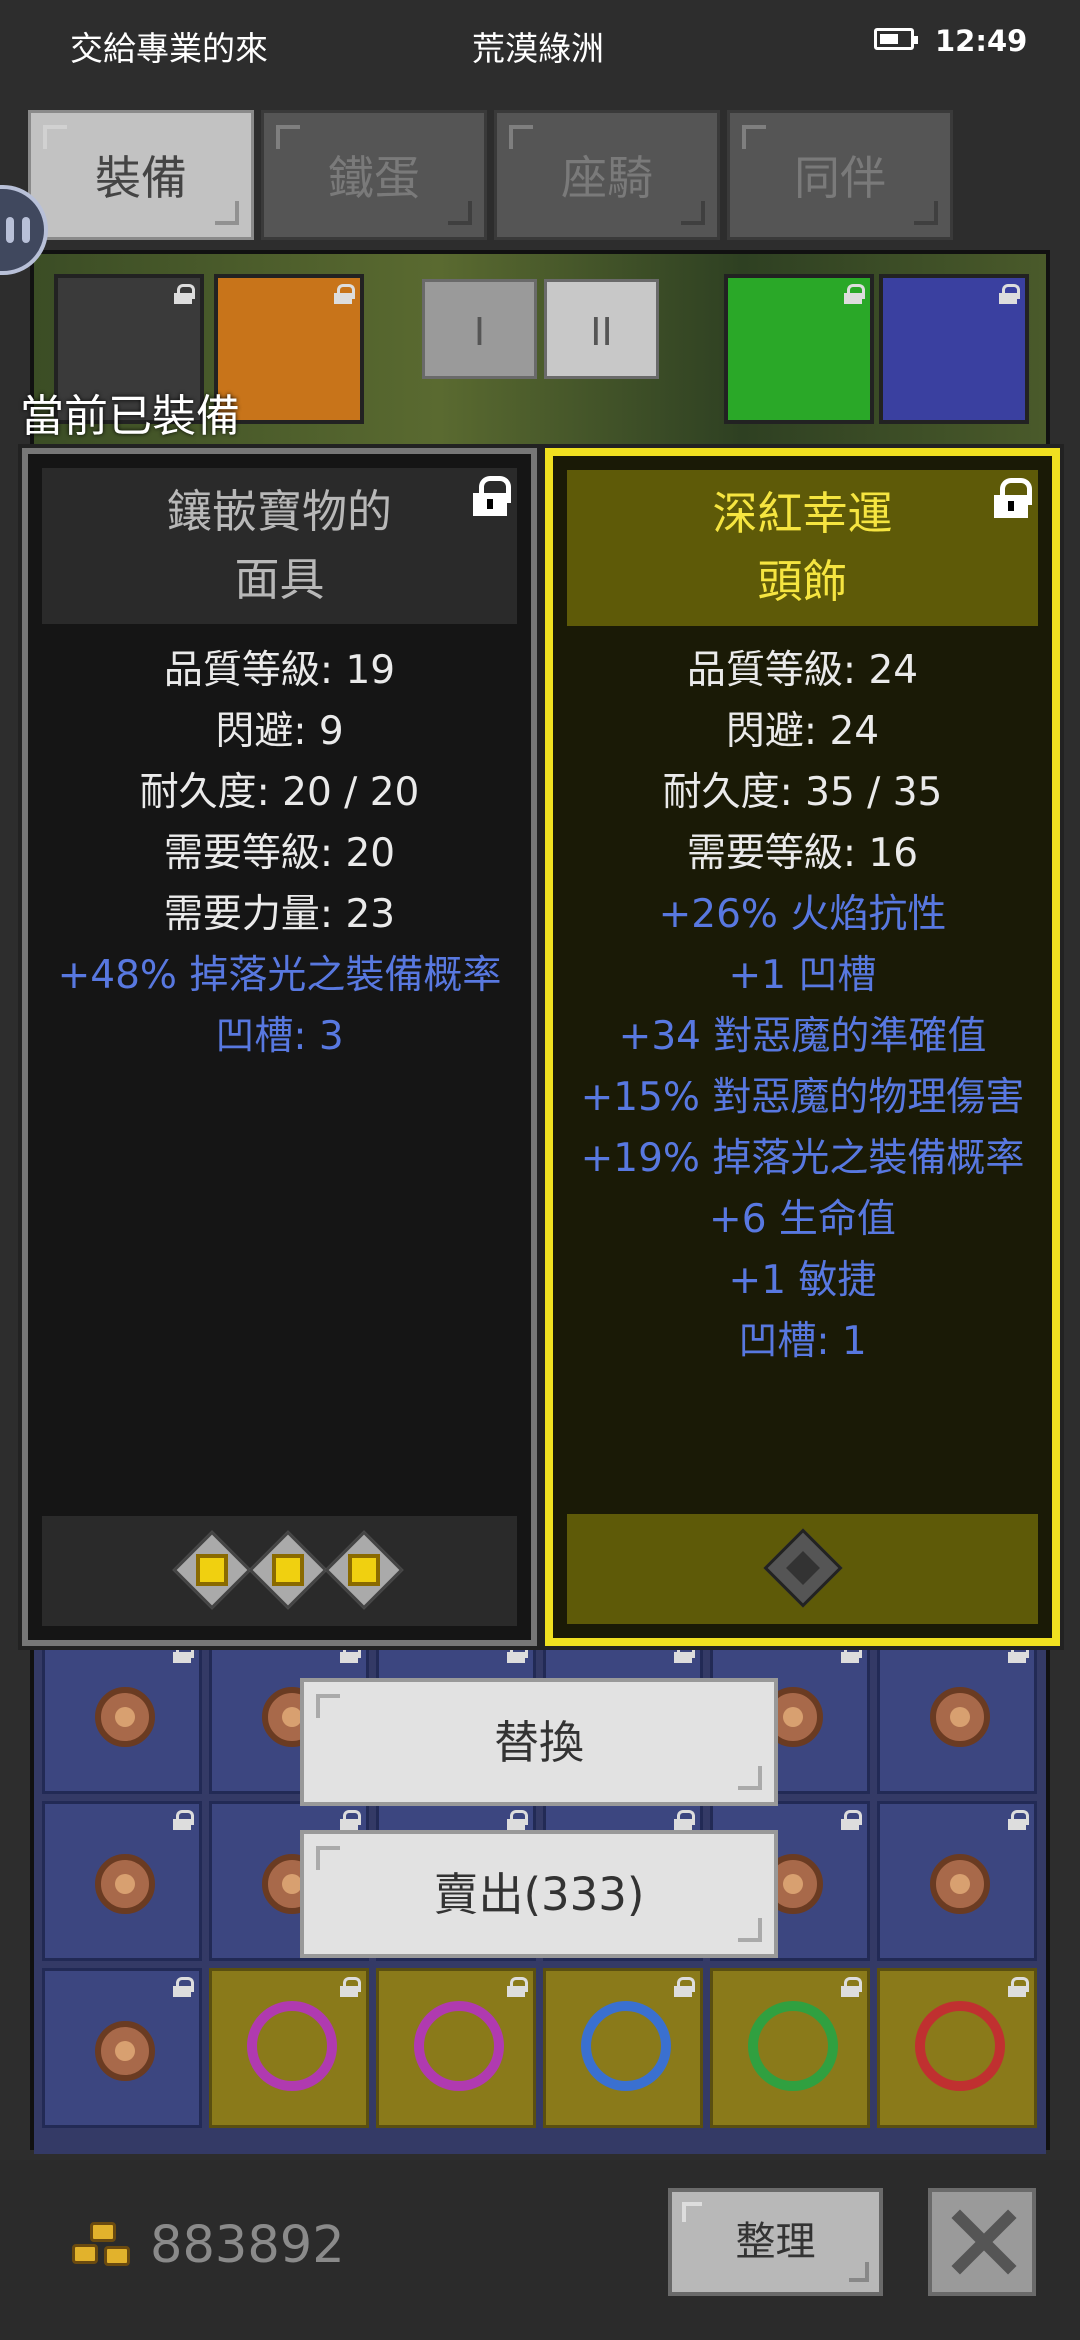 The image size is (1080, 2340). I want to click on status-time: 12:49, so click(981, 41).